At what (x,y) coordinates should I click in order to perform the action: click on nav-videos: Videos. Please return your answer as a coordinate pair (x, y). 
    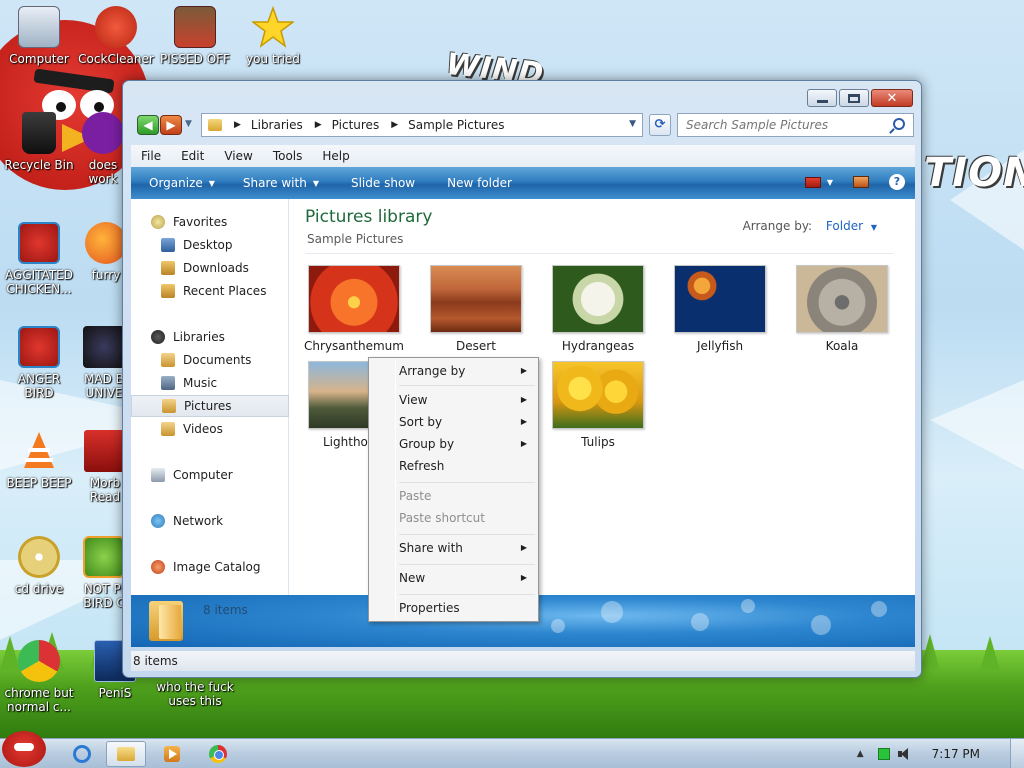
    Looking at the image, I should click on (210, 429).